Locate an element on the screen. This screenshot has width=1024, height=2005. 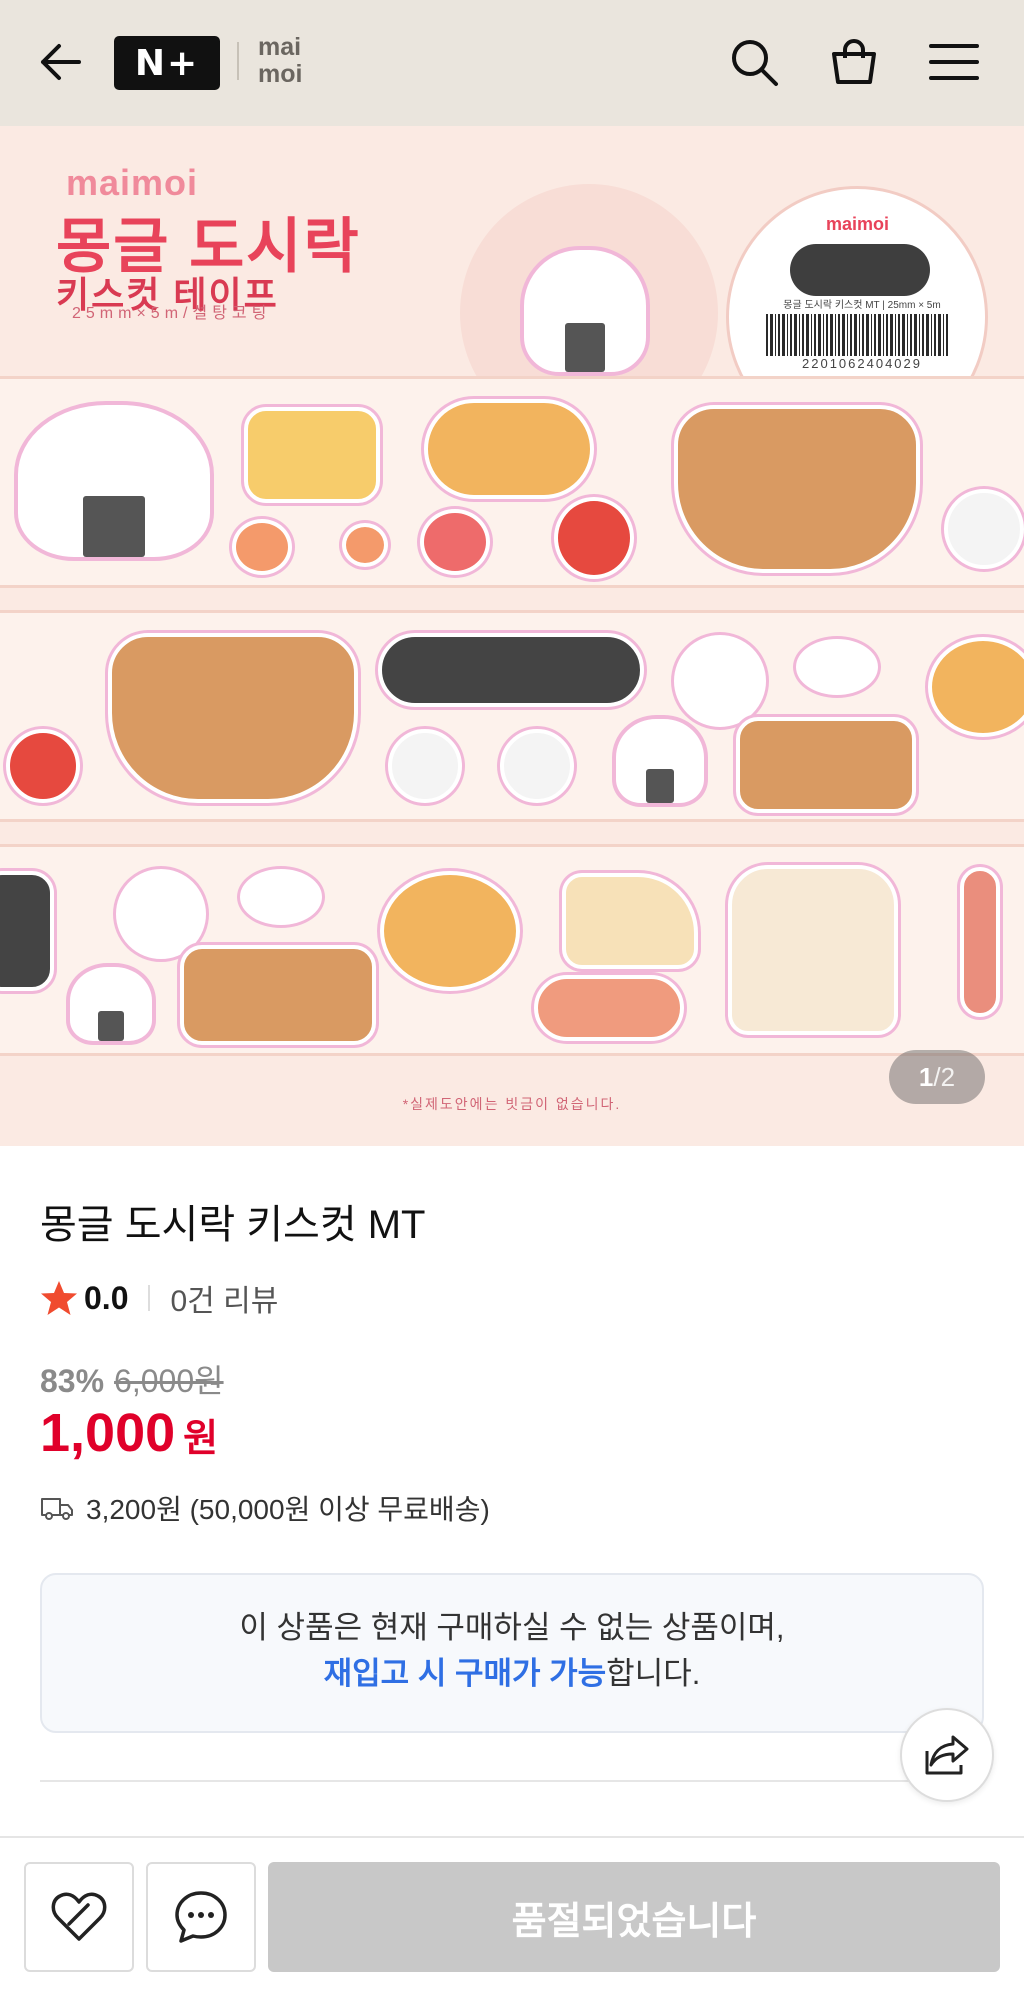
barcode-number: 2201062404029 is located at coordinates (862, 363).